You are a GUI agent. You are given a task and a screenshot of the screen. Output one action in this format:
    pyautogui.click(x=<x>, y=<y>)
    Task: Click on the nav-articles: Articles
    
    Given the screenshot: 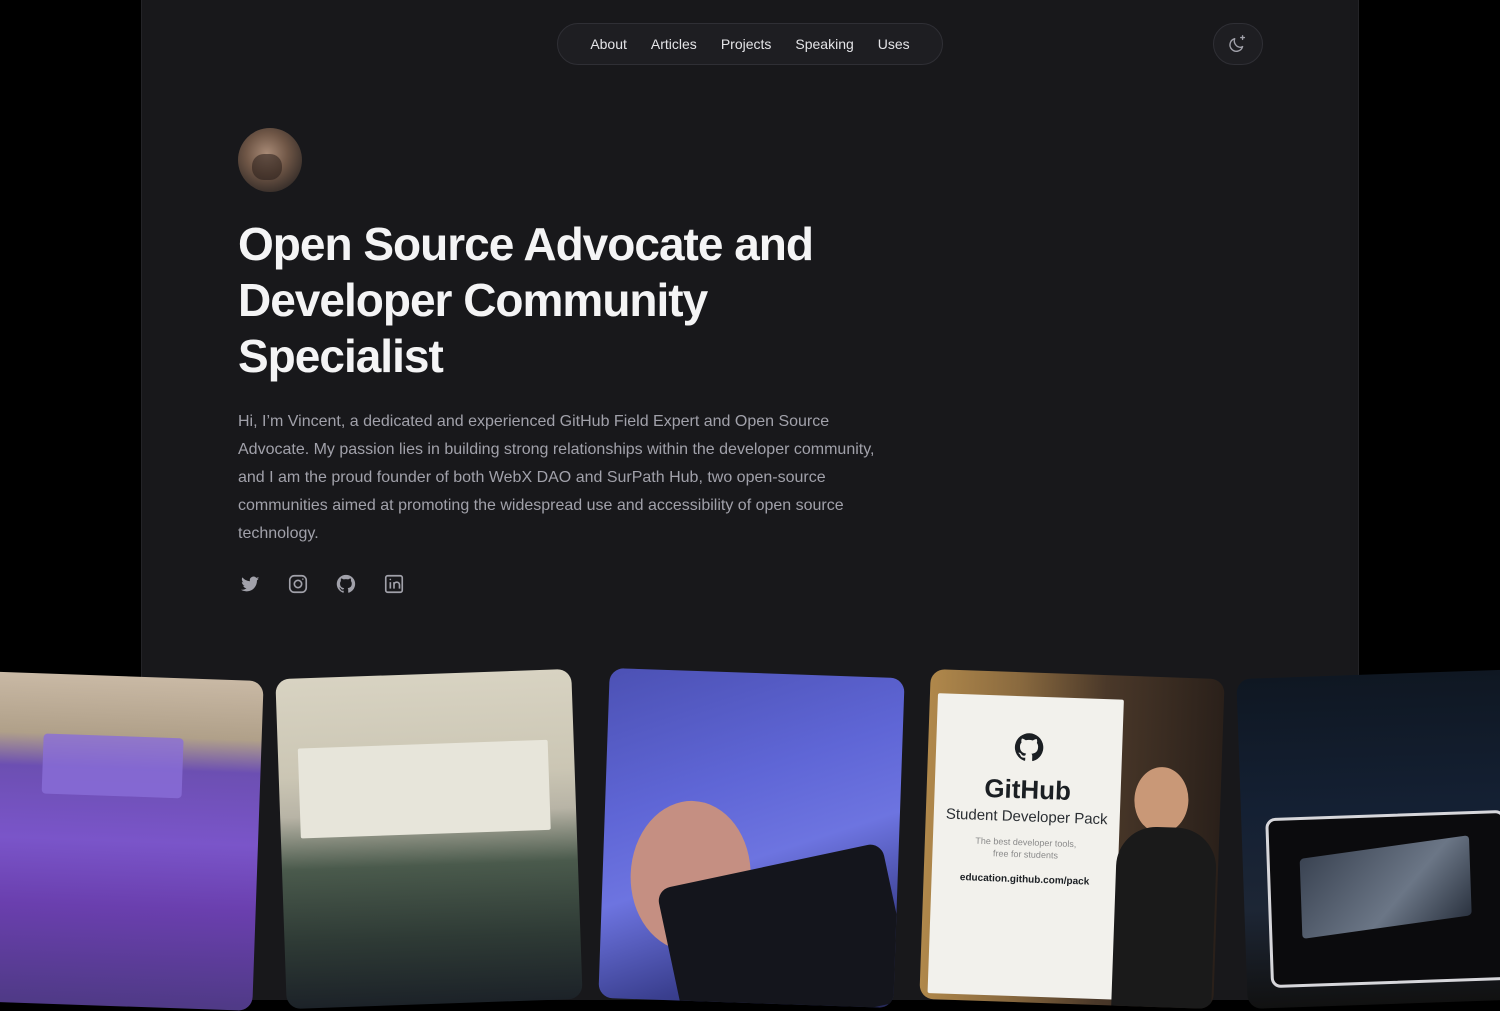 What is the action you would take?
    pyautogui.click(x=674, y=44)
    